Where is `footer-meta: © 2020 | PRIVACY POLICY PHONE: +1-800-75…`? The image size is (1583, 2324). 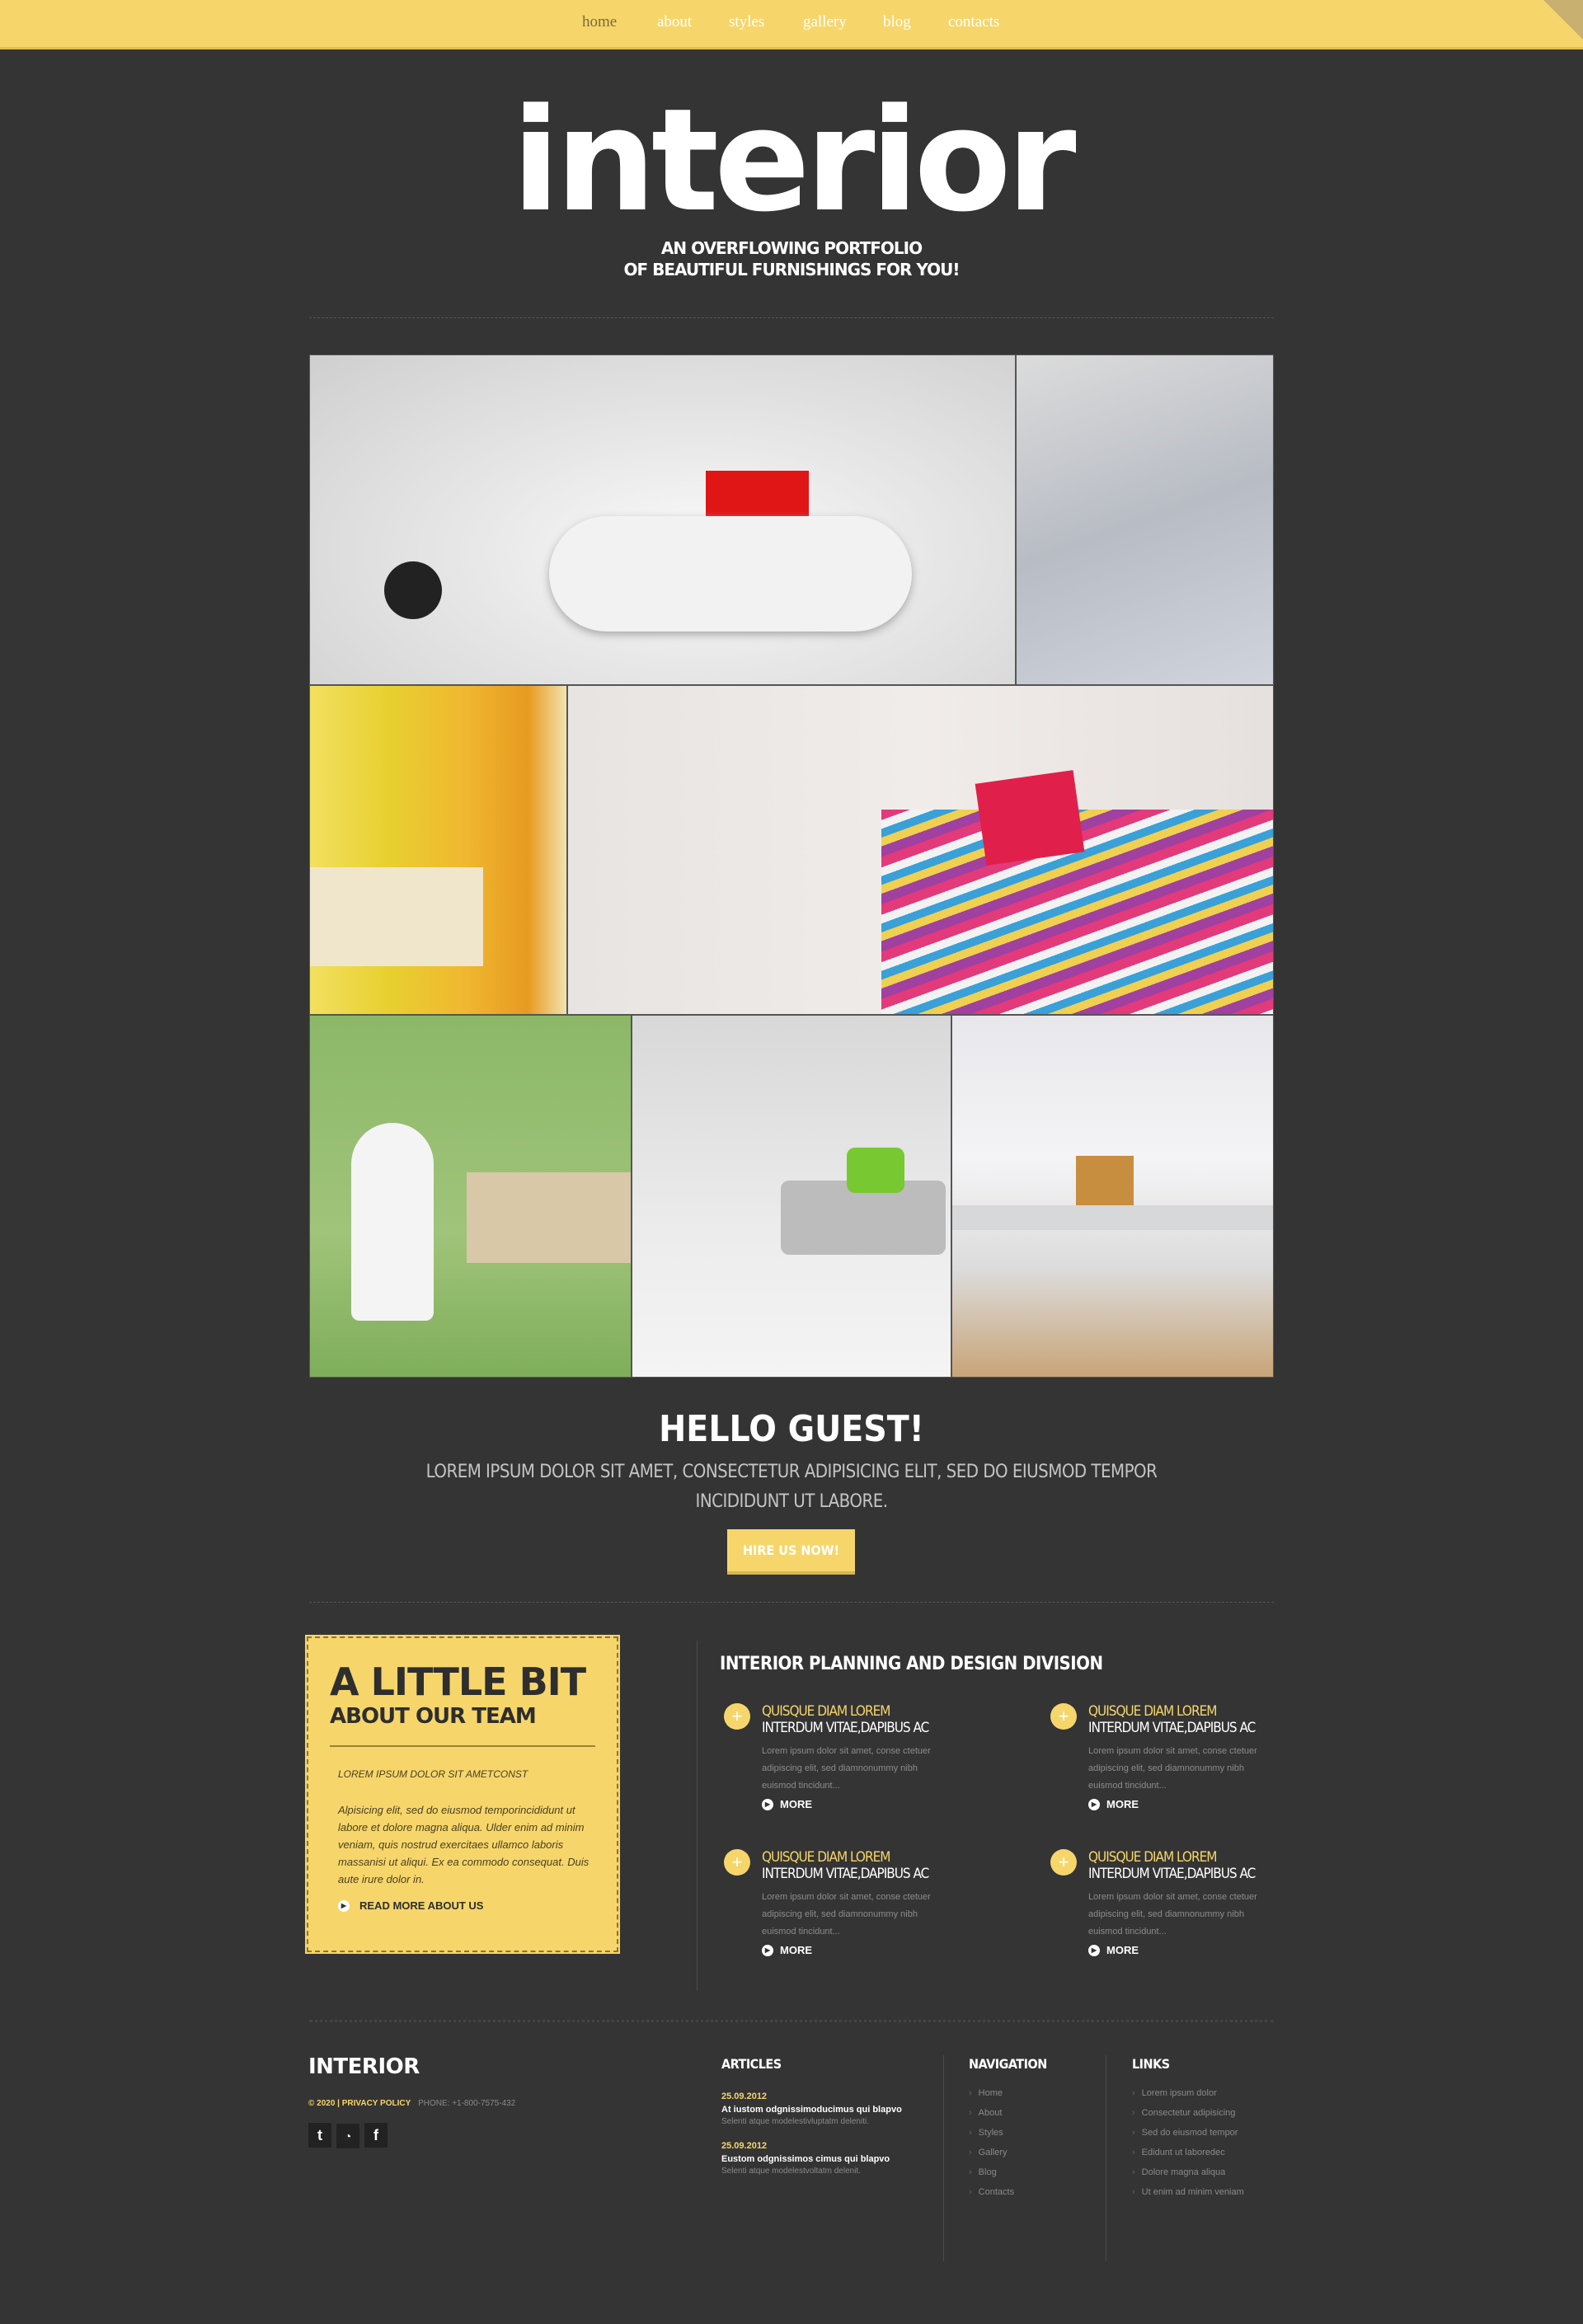 footer-meta: © 2020 | PRIVACY POLICY PHONE: +1-800-75… is located at coordinates (411, 2103).